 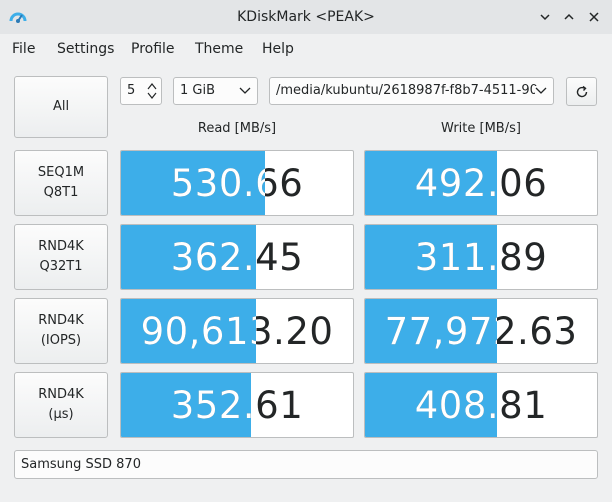 I want to click on size-value: 1 GiB, so click(x=198, y=90).